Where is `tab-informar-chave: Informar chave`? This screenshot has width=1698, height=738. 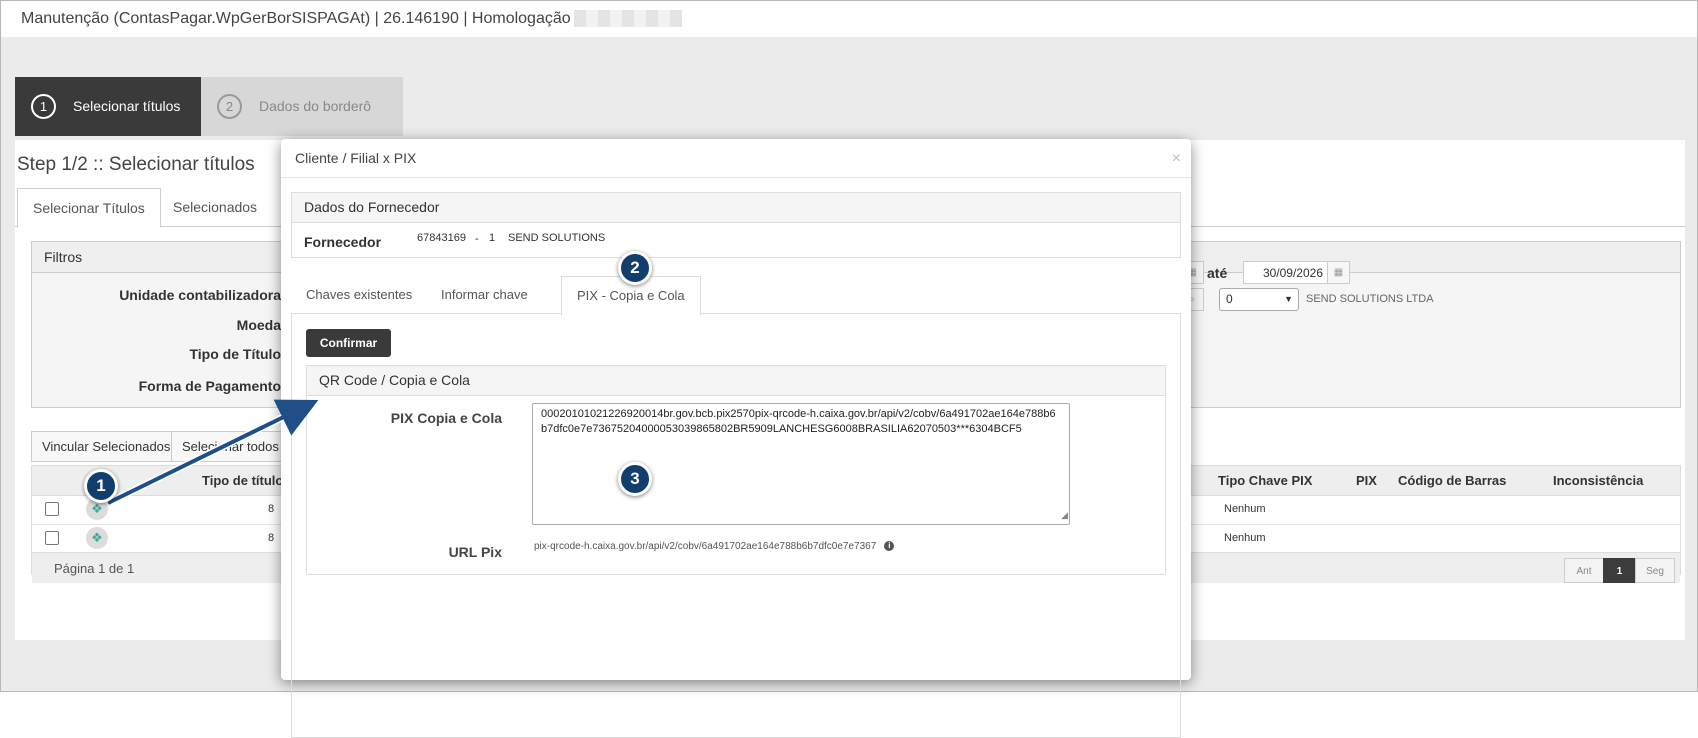 tab-informar-chave: Informar chave is located at coordinates (484, 295).